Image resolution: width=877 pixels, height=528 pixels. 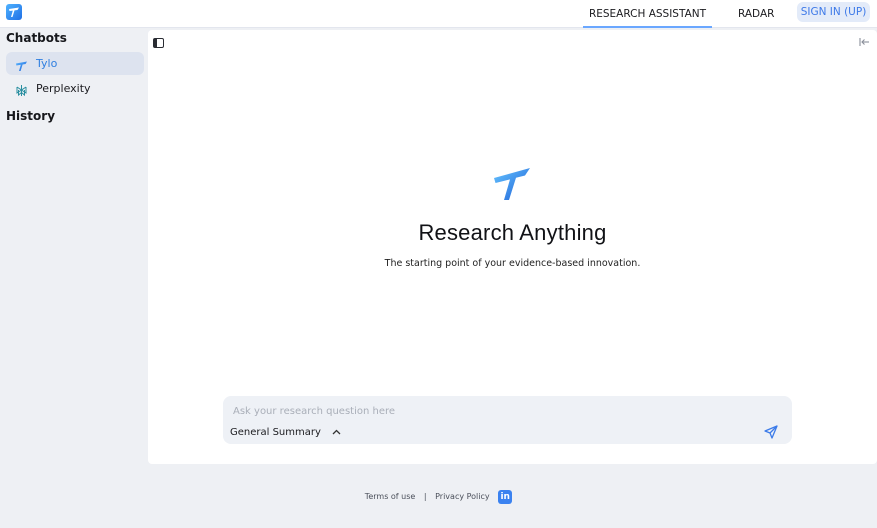 I want to click on chevron-up-icon, so click(x=336, y=433).